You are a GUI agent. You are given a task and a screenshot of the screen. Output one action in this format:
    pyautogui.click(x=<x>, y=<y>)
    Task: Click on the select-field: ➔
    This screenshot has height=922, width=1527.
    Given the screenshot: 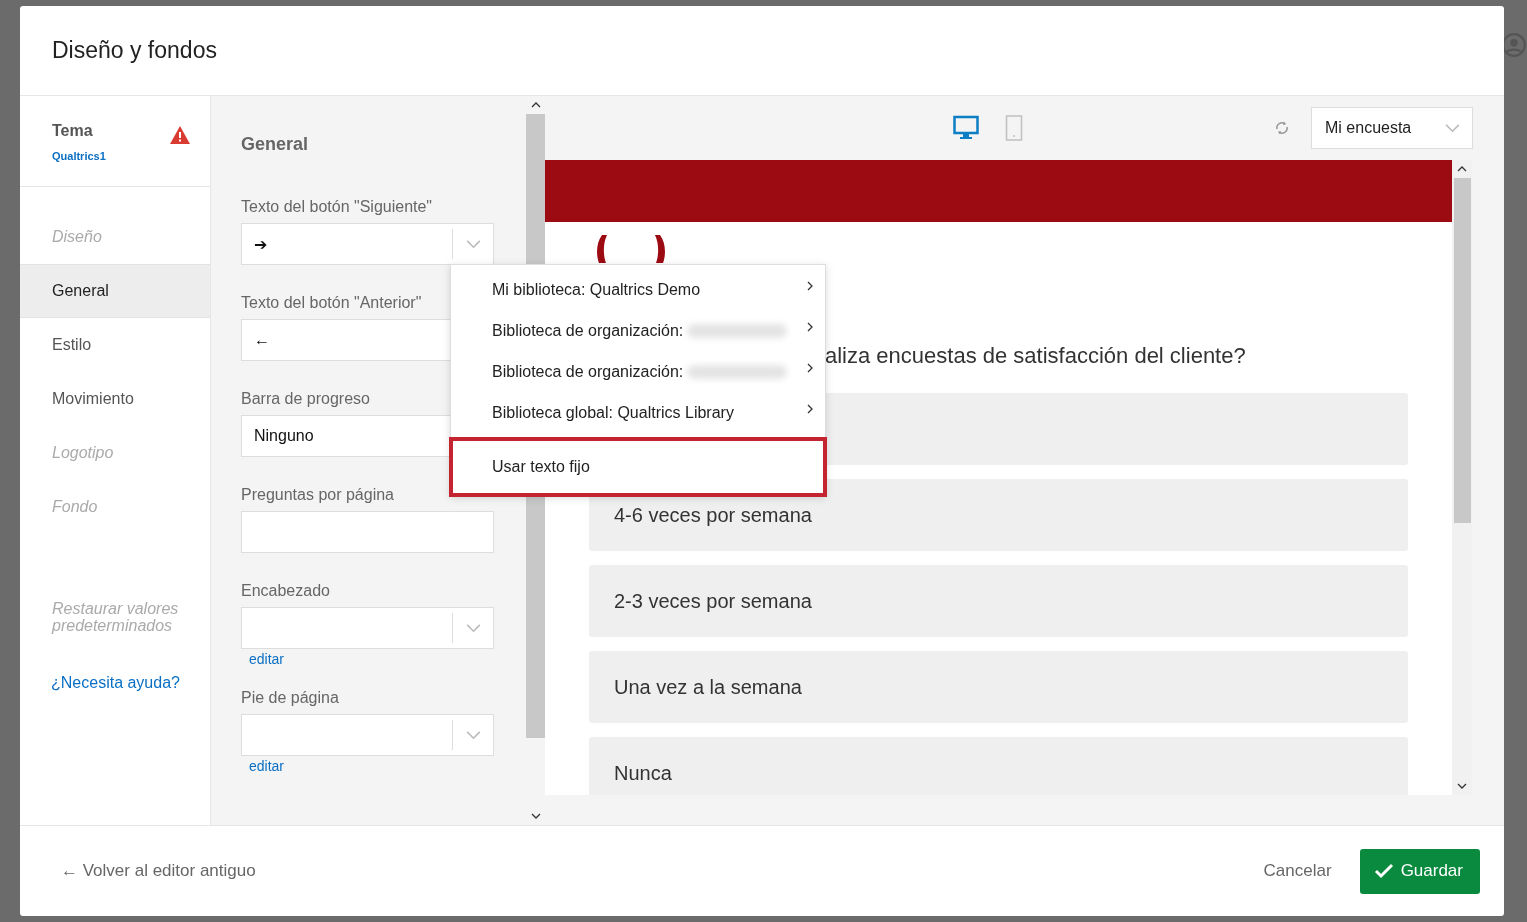 What is the action you would take?
    pyautogui.click(x=367, y=244)
    